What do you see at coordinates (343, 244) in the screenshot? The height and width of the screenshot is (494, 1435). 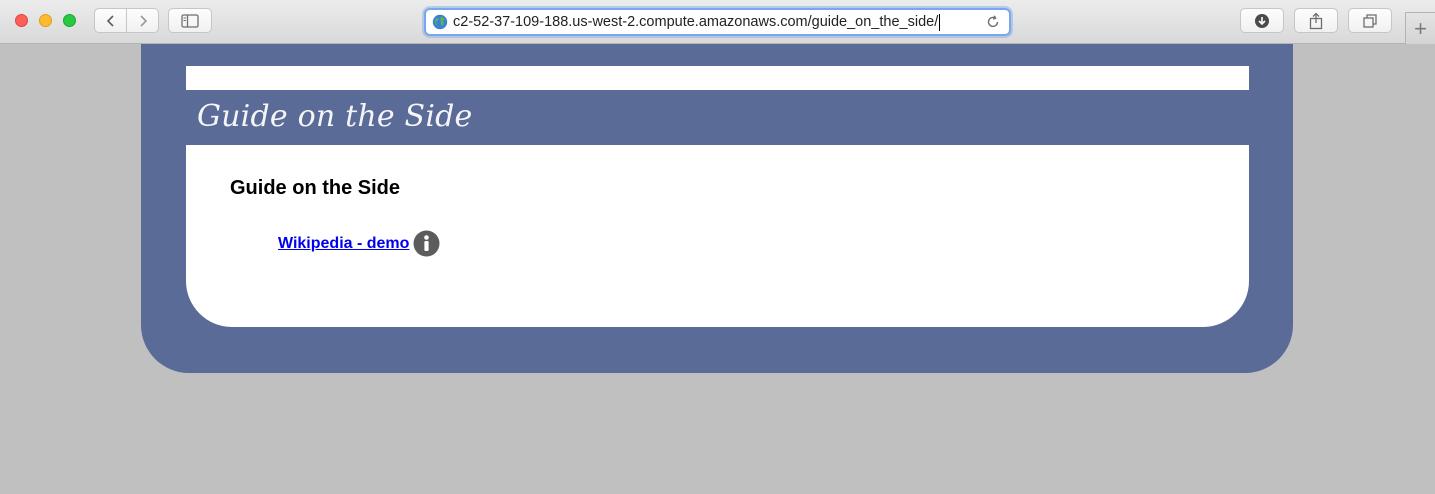 I see `guide-link-wikipedia-demo: Wikipedia - demo` at bounding box center [343, 244].